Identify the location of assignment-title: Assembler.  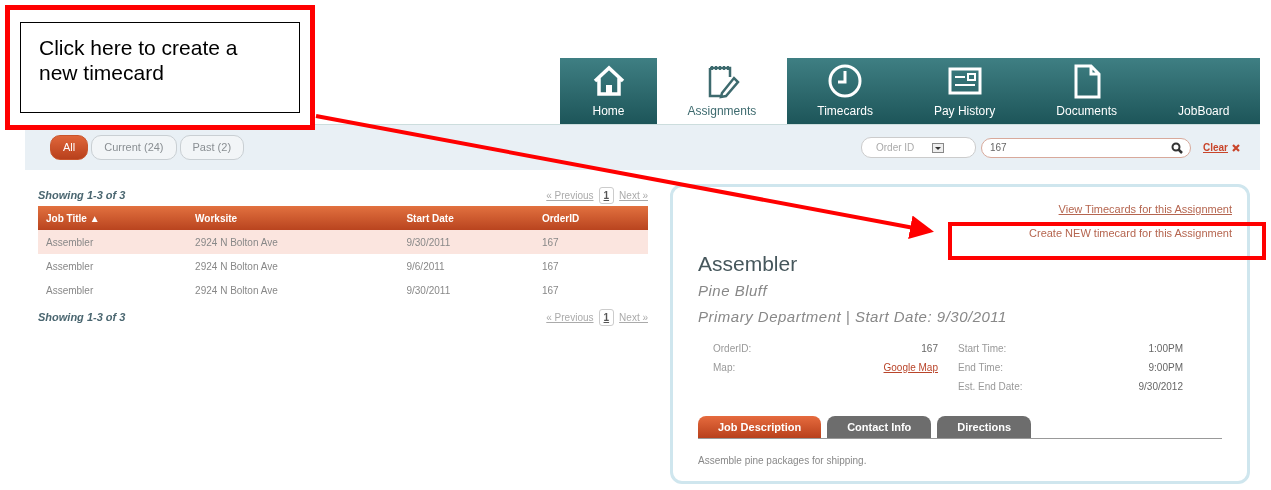
(748, 264).